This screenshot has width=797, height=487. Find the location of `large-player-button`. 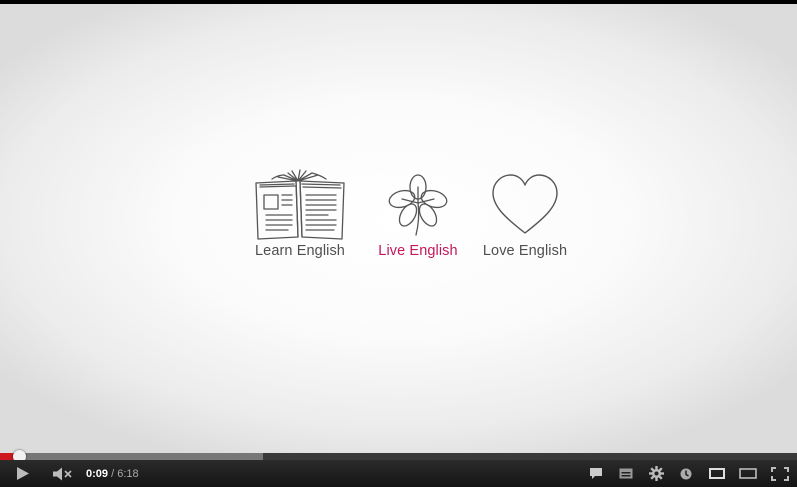

large-player-button is located at coordinates (748, 473).